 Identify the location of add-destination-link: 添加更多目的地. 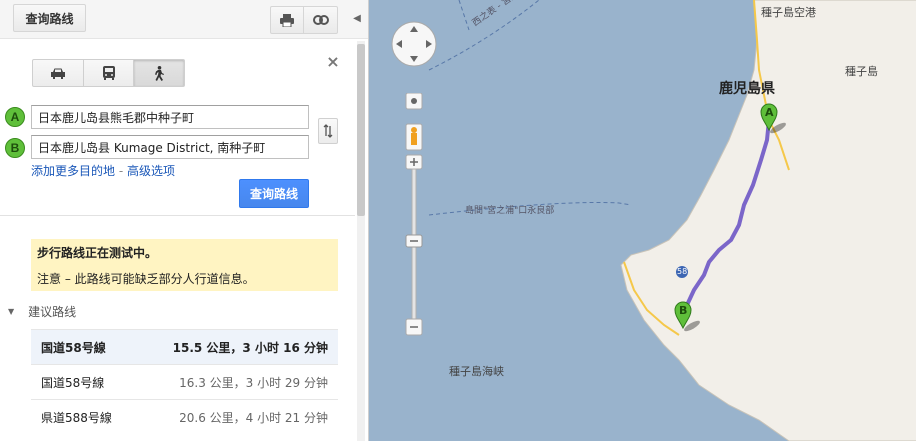
(73, 171).